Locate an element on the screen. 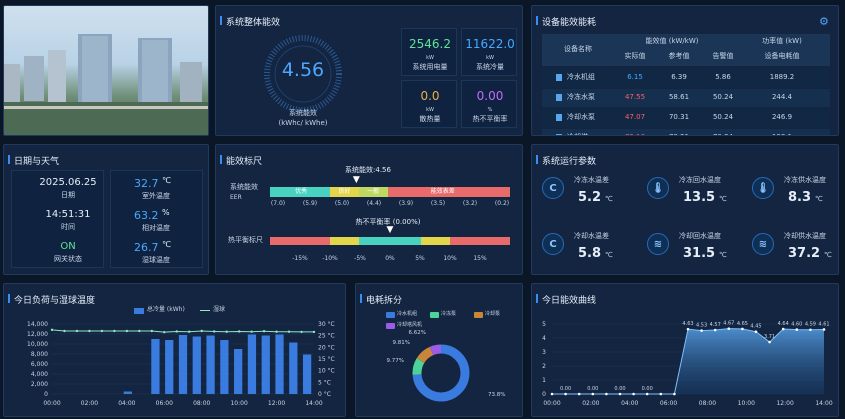 The height and width of the screenshot is (419, 845). x-tick: 14:00 is located at coordinates (823, 403).